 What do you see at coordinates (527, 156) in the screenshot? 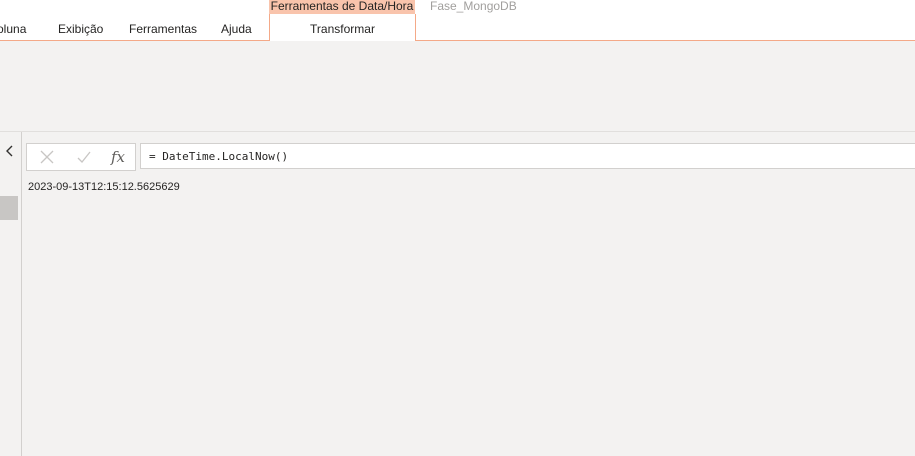
I see `formula-input: = DateTime.LocalNow()` at bounding box center [527, 156].